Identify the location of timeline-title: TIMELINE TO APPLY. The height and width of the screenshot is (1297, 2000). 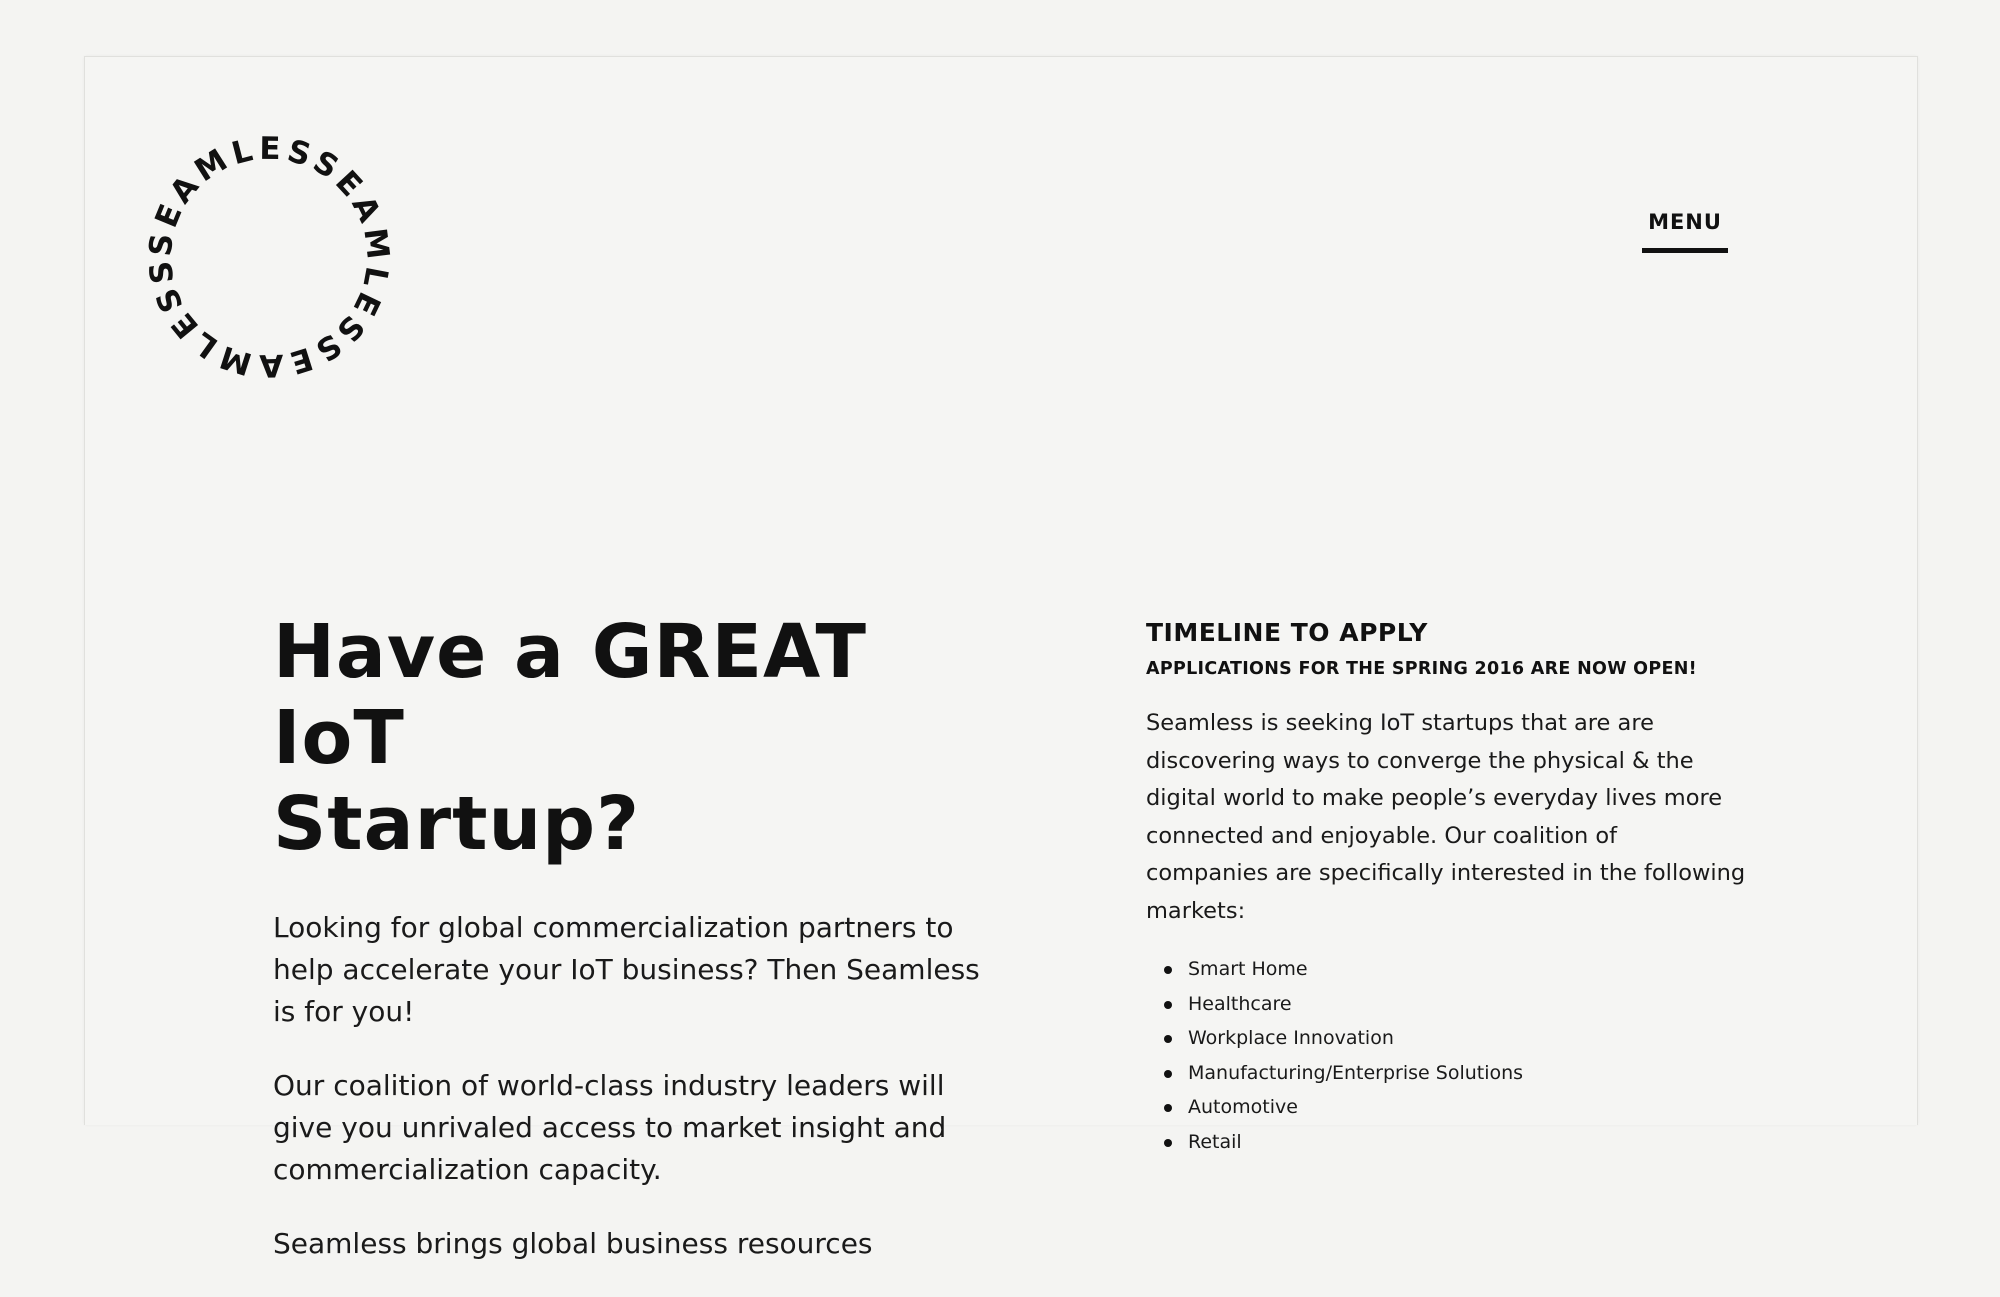
(1287, 632).